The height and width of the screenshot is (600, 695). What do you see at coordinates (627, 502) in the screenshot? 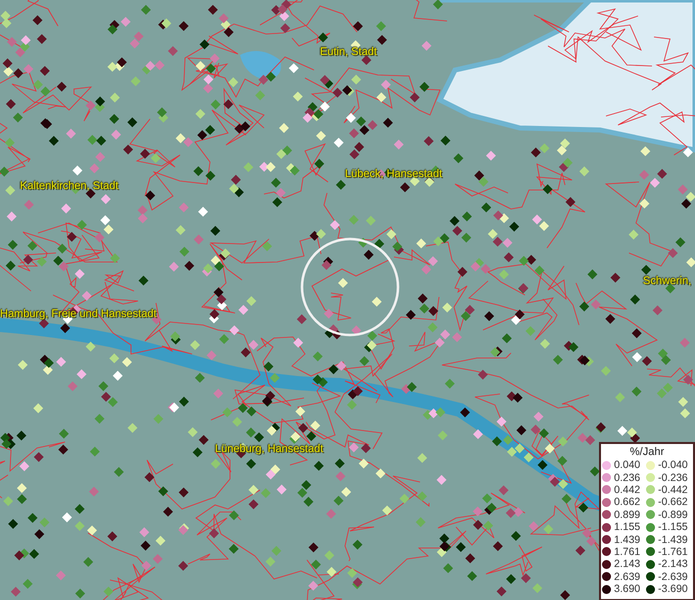
I see `legend-value: 0.662` at bounding box center [627, 502].